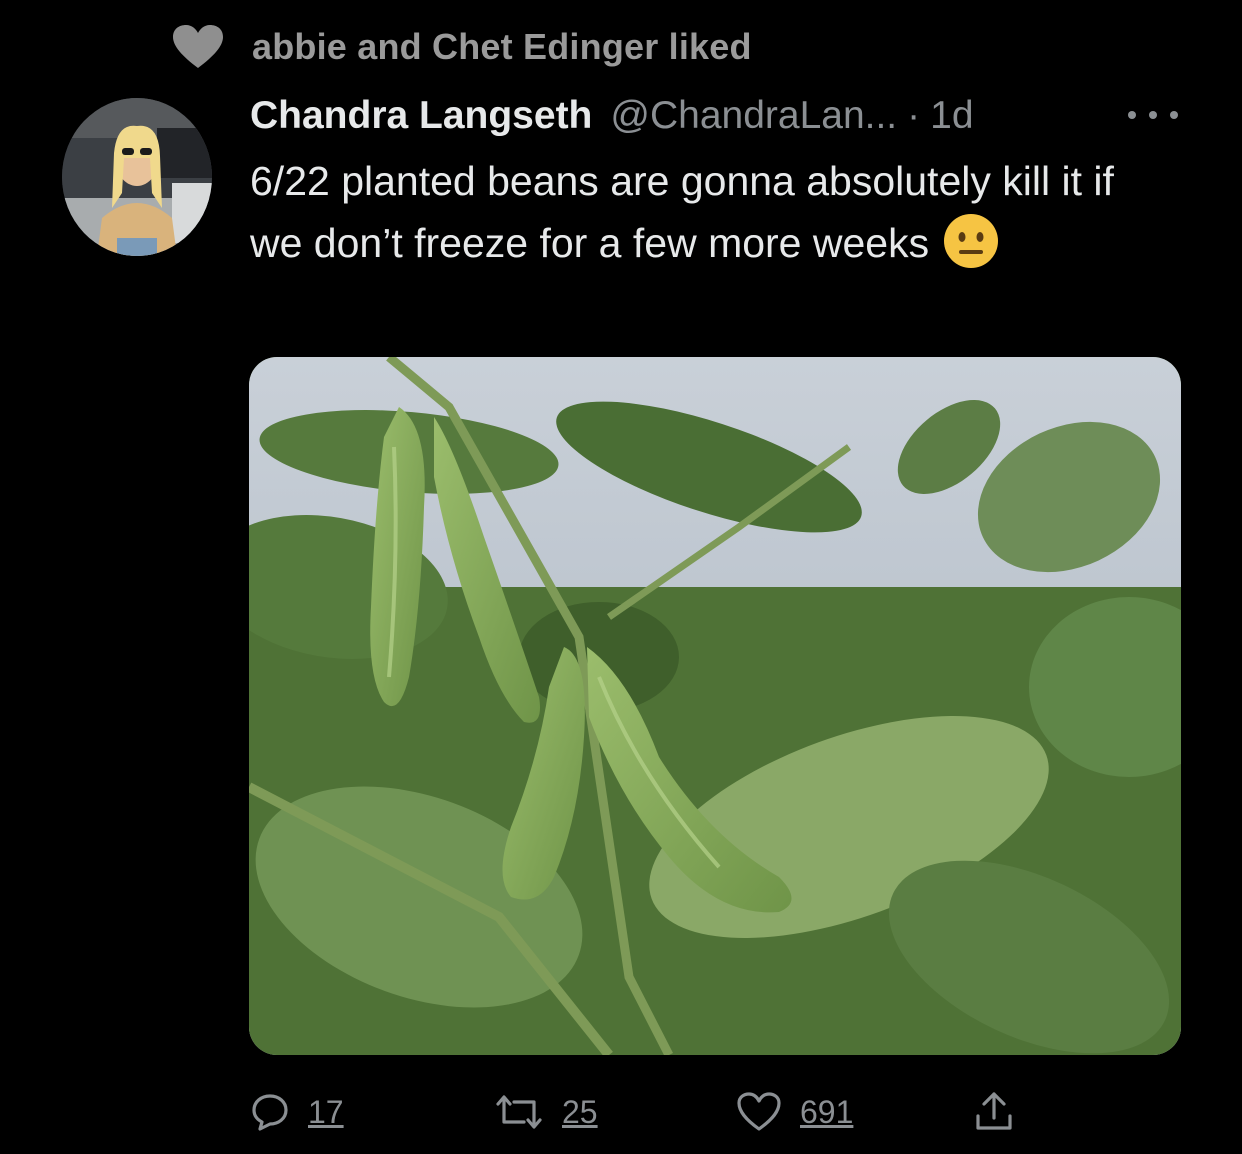 The width and height of the screenshot is (1242, 1154). What do you see at coordinates (951, 116) in the screenshot?
I see `timestamp: 1d` at bounding box center [951, 116].